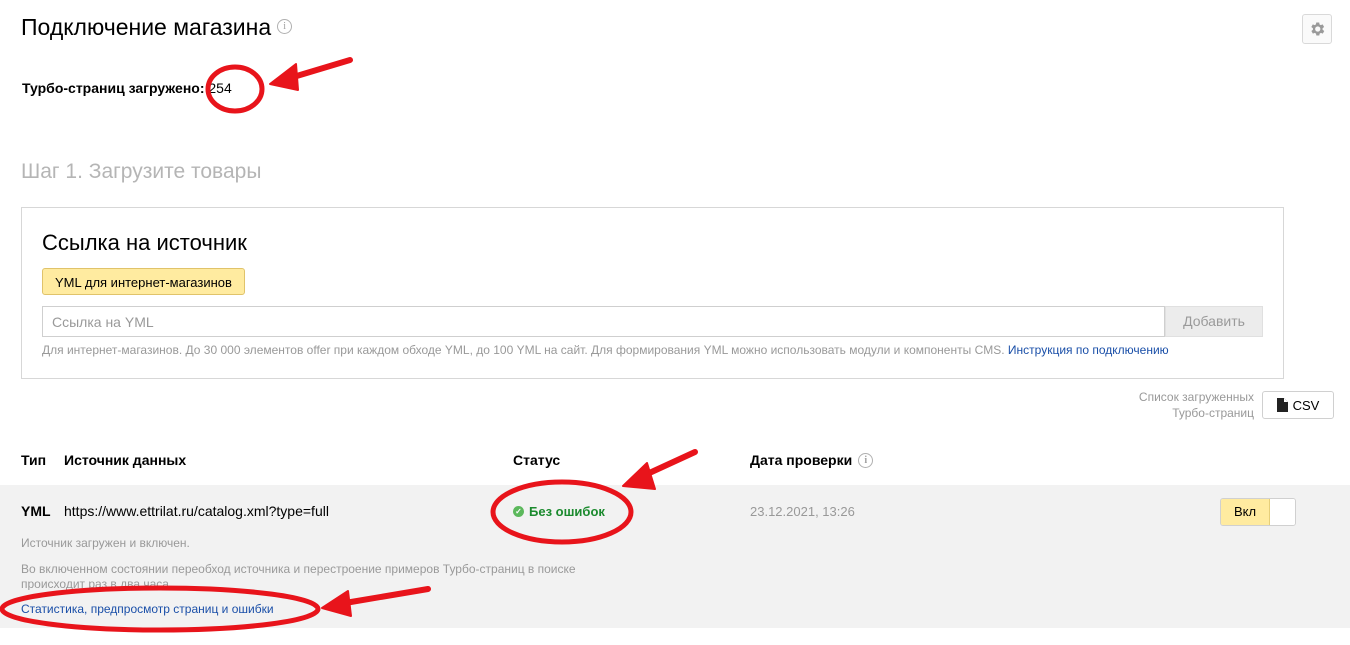 This screenshot has width=1350, height=645. I want to click on column-header-source: Источник данных, so click(125, 460).